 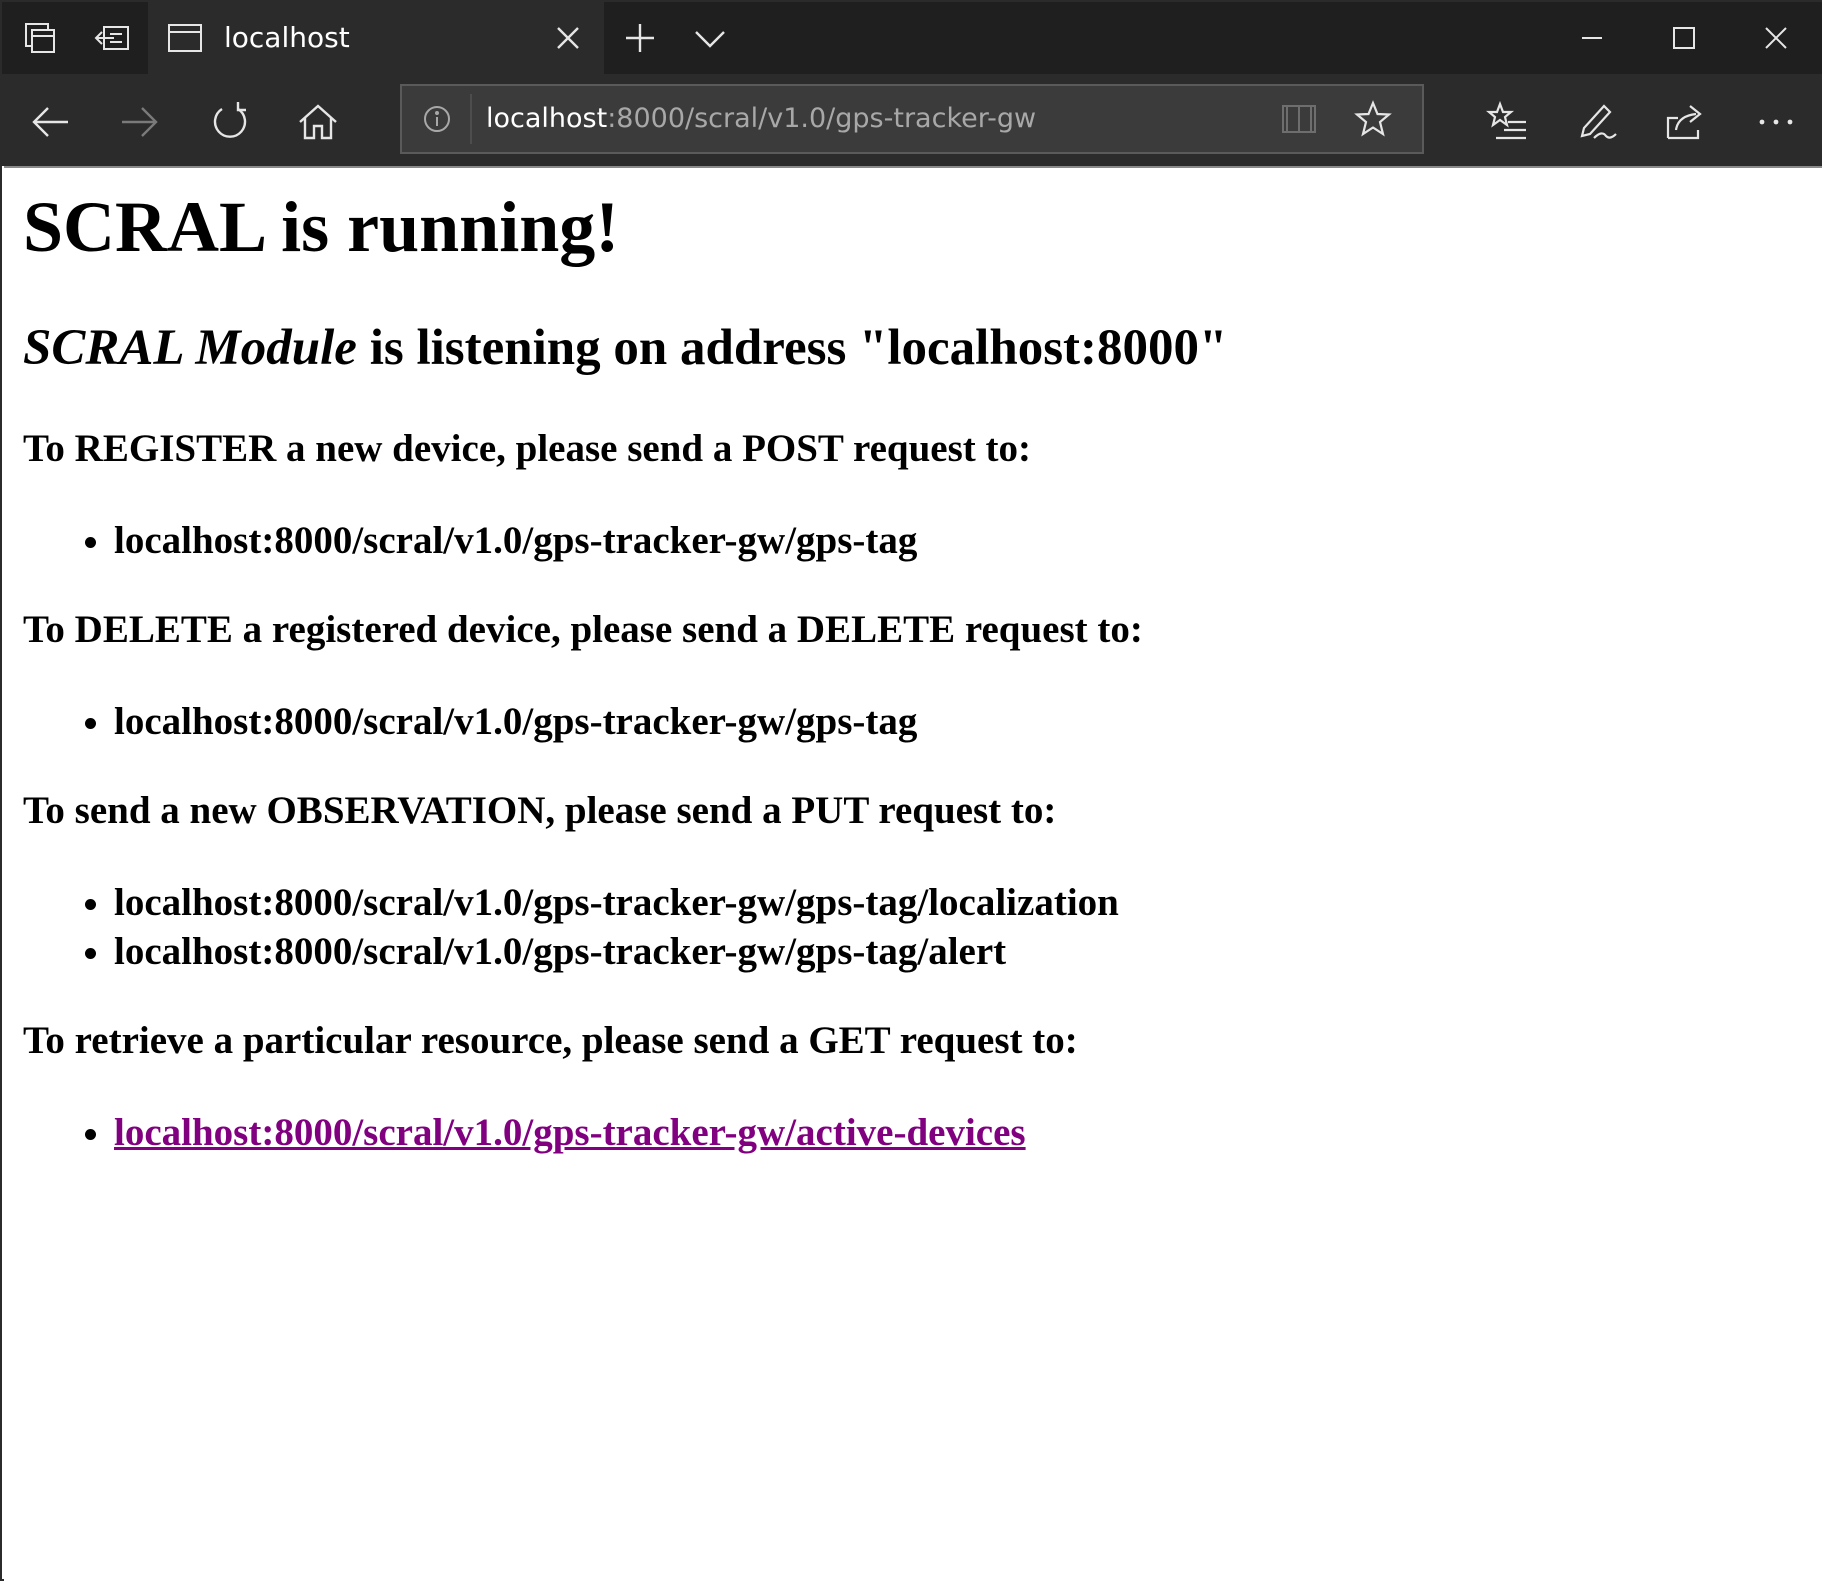 What do you see at coordinates (376, 38) in the screenshot?
I see `tab-localhost: localhost` at bounding box center [376, 38].